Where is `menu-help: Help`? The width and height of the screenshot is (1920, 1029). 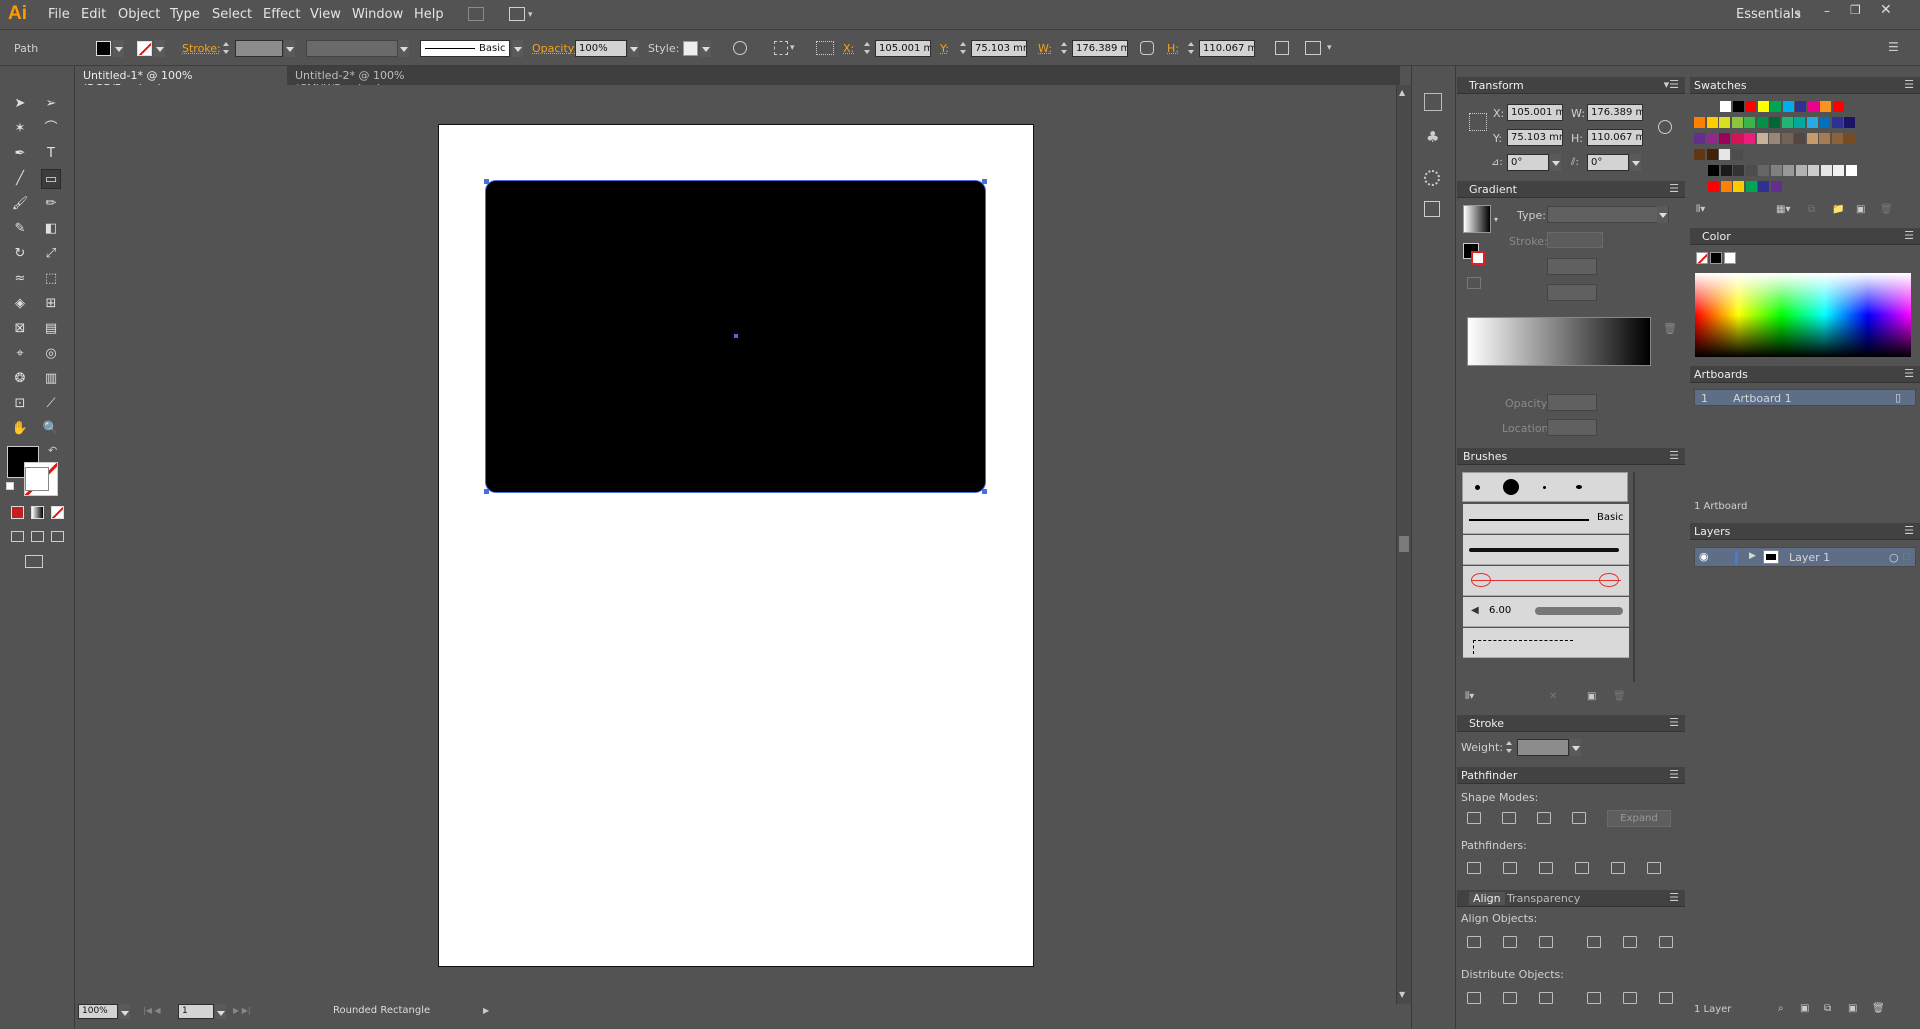 menu-help: Help is located at coordinates (429, 14).